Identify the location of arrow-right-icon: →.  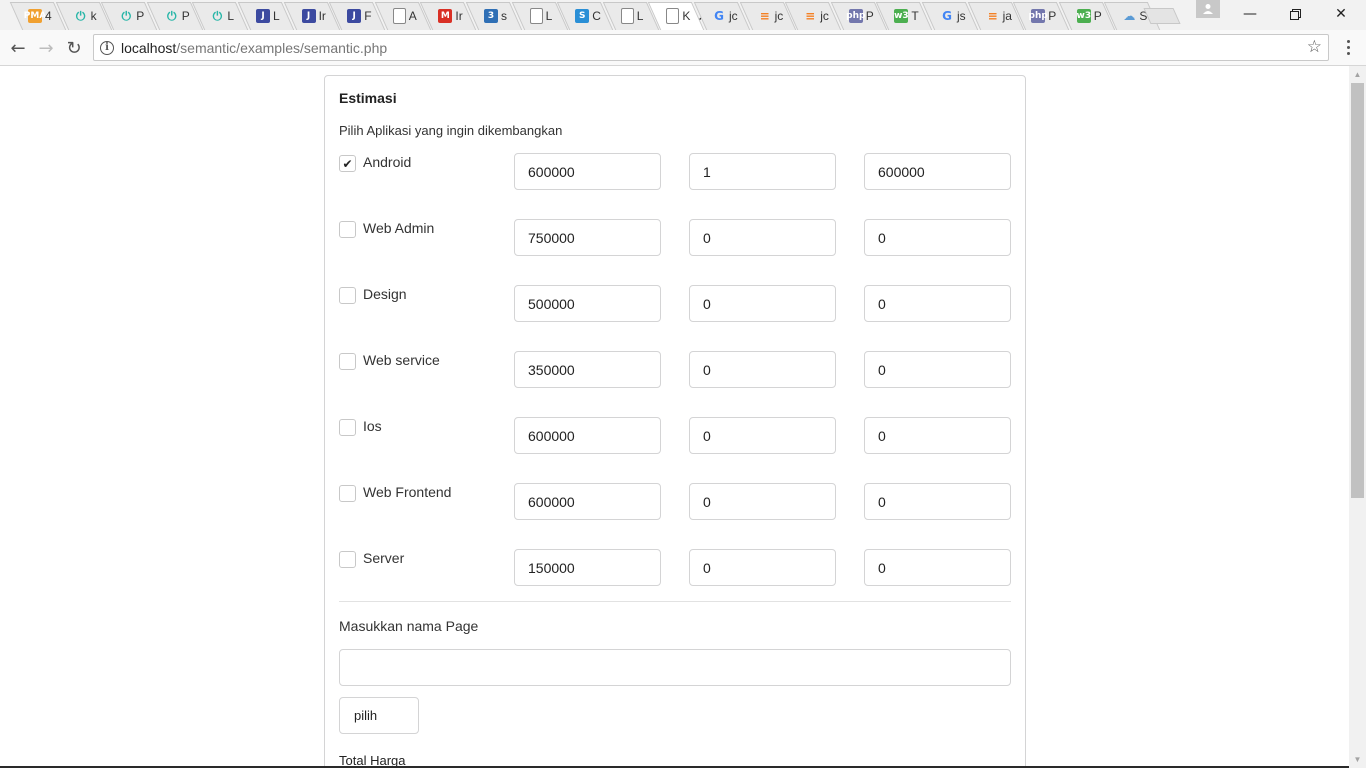
(46, 48).